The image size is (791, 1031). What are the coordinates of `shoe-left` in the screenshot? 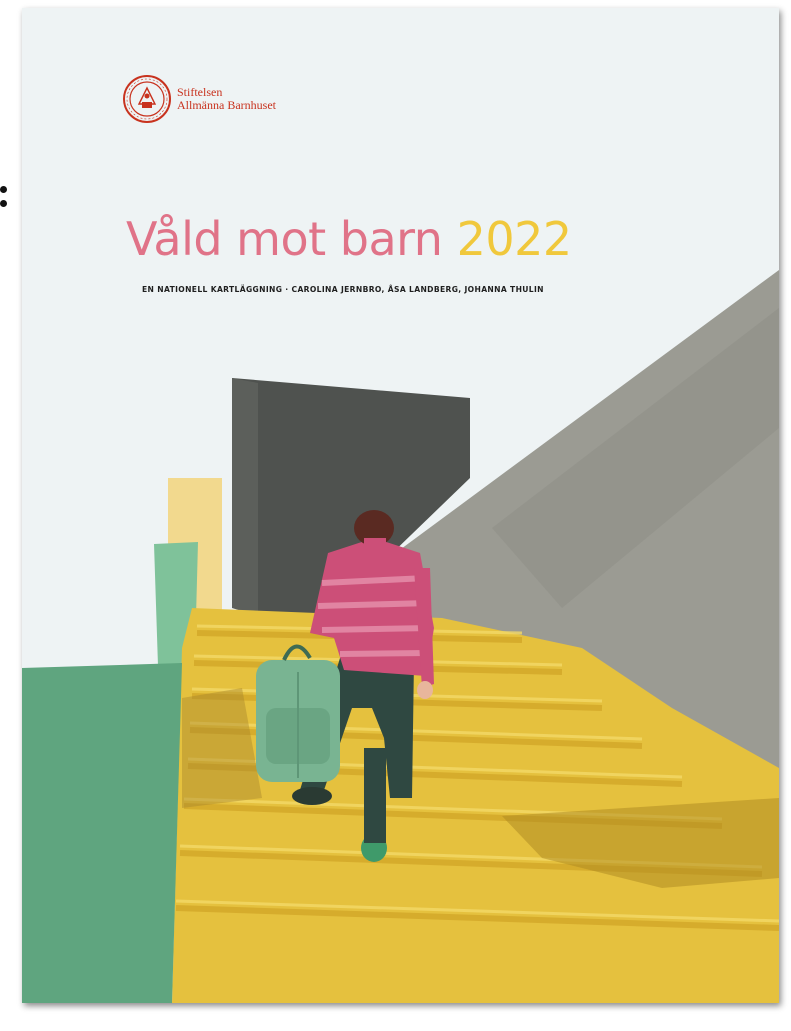 It's located at (312, 796).